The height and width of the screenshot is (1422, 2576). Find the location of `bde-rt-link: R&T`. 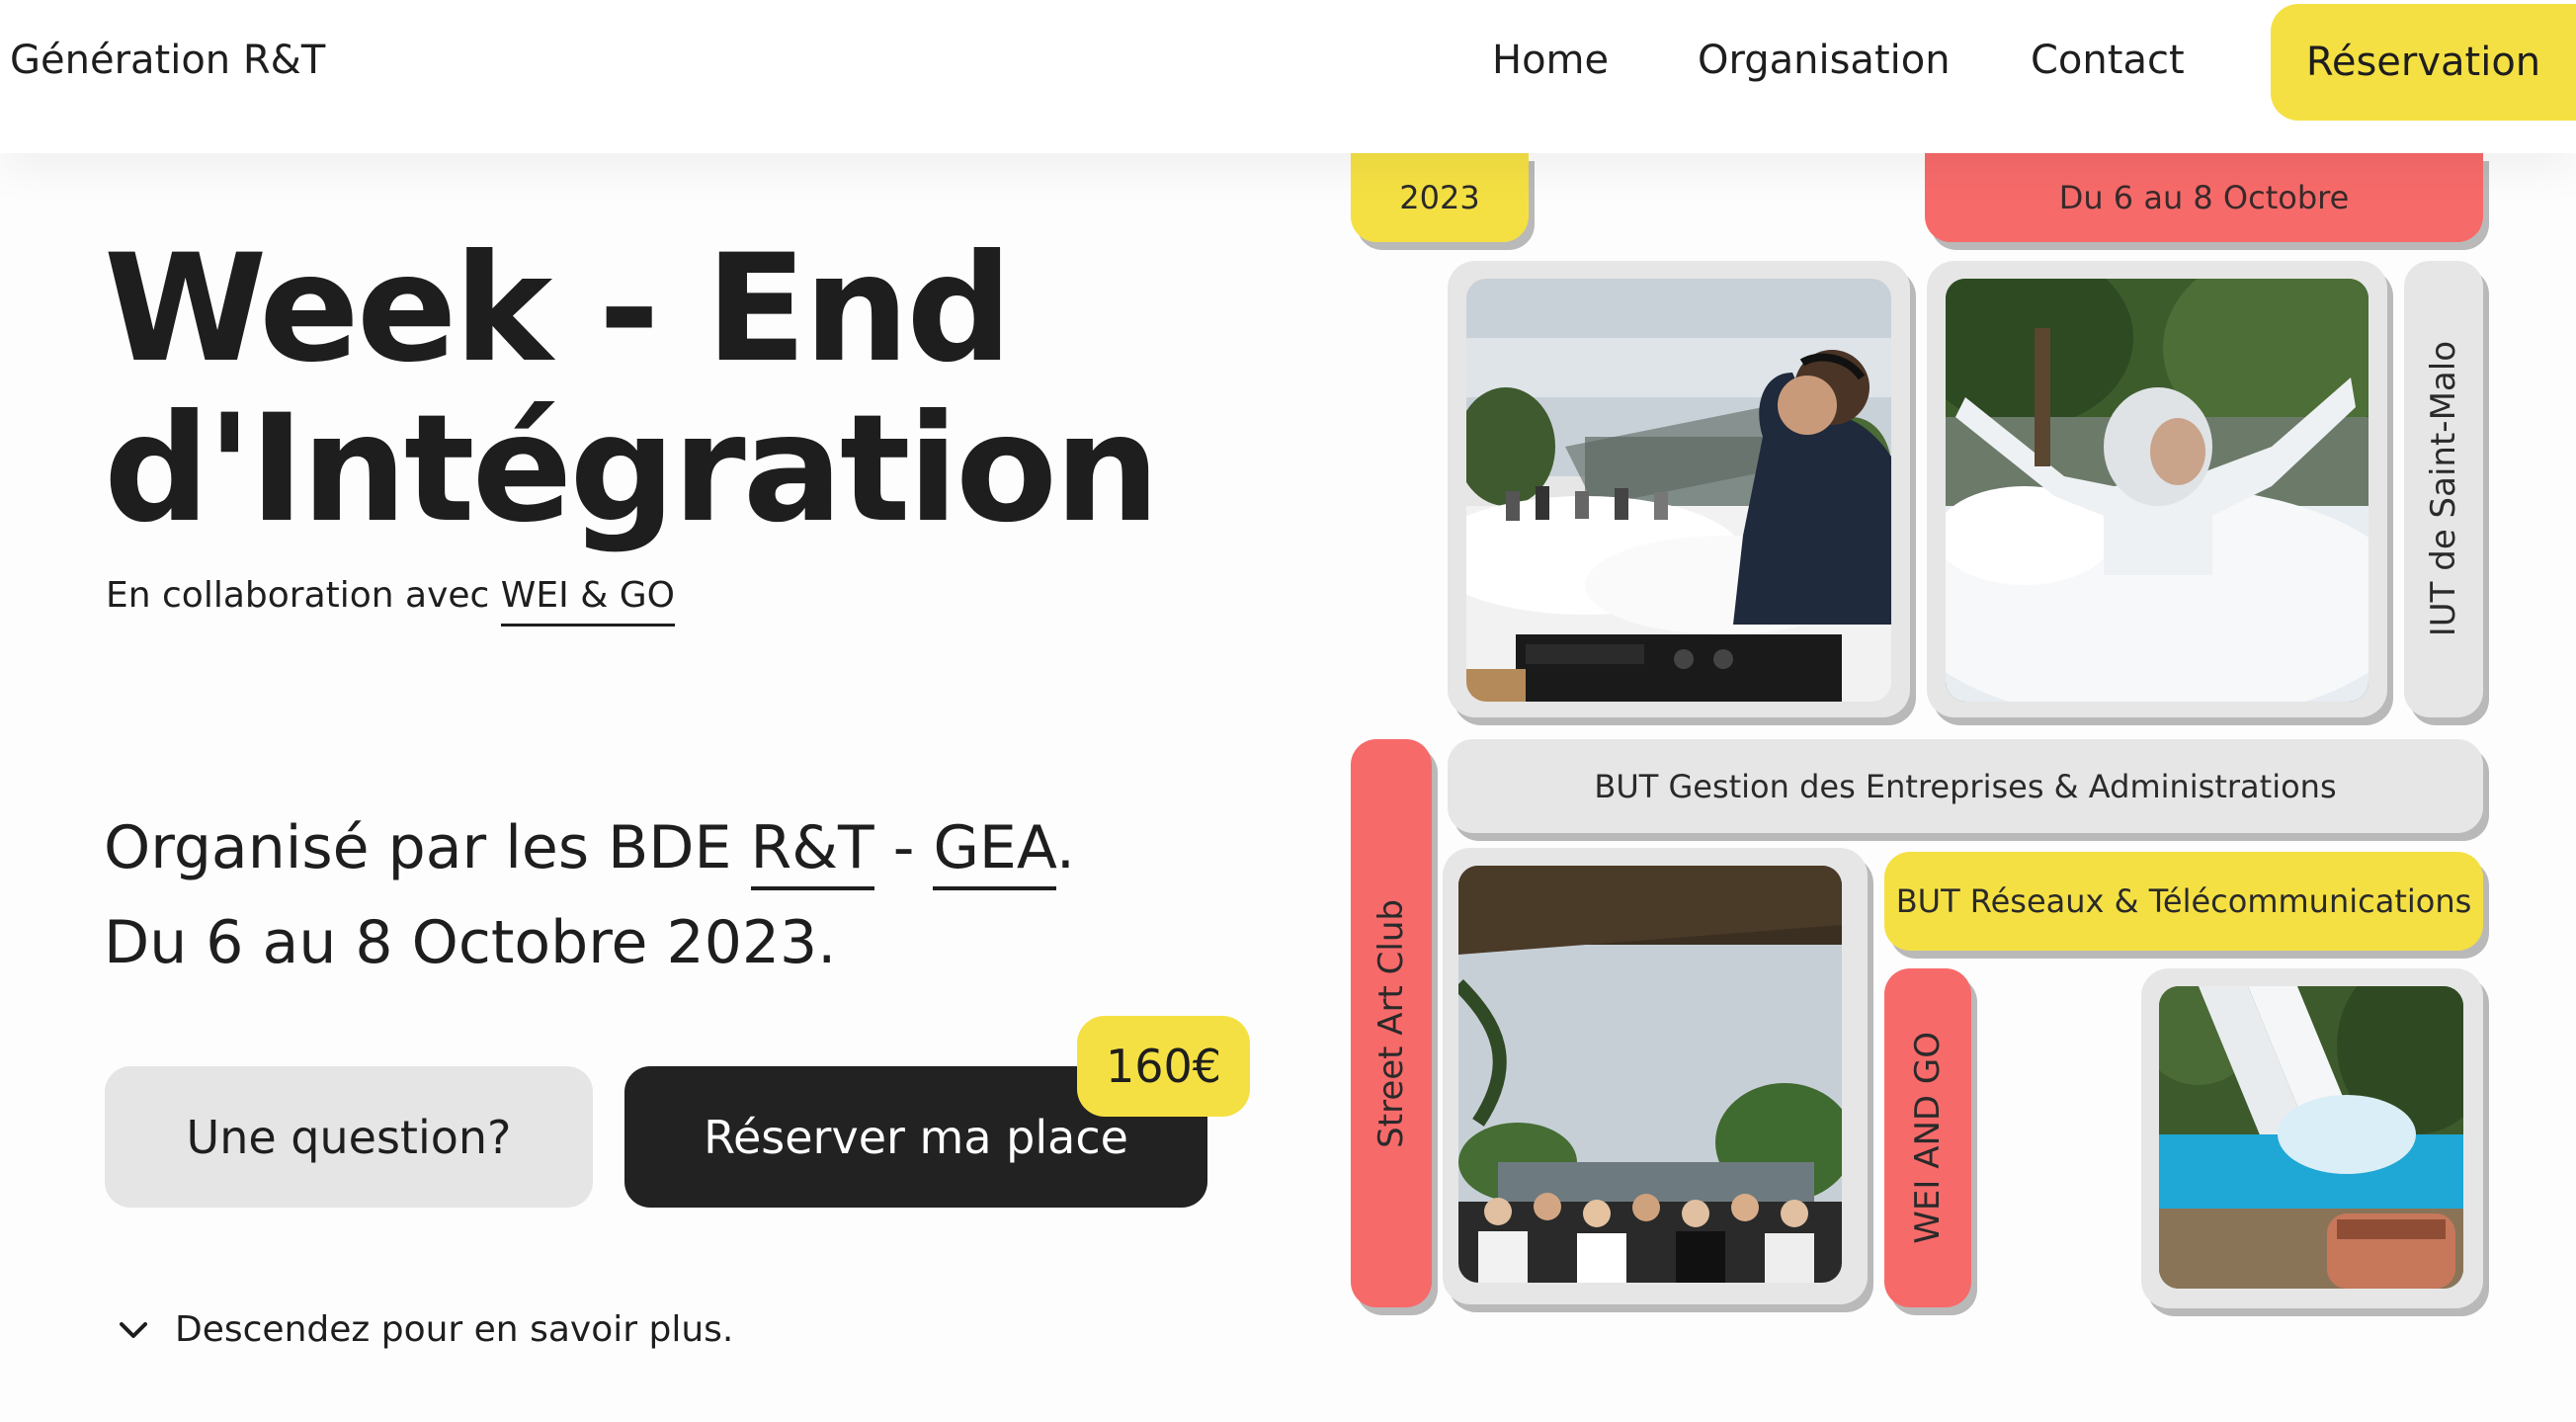

bde-rt-link: R&T is located at coordinates (812, 851).